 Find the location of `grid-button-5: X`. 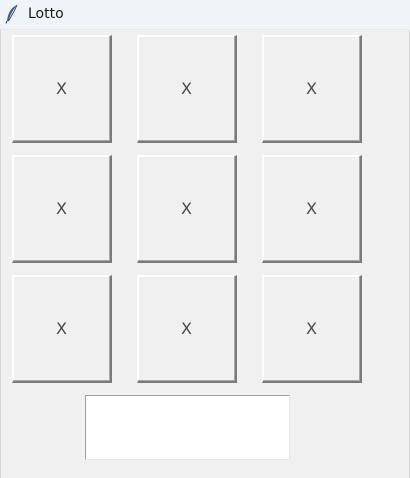

grid-button-5: X is located at coordinates (187, 209).